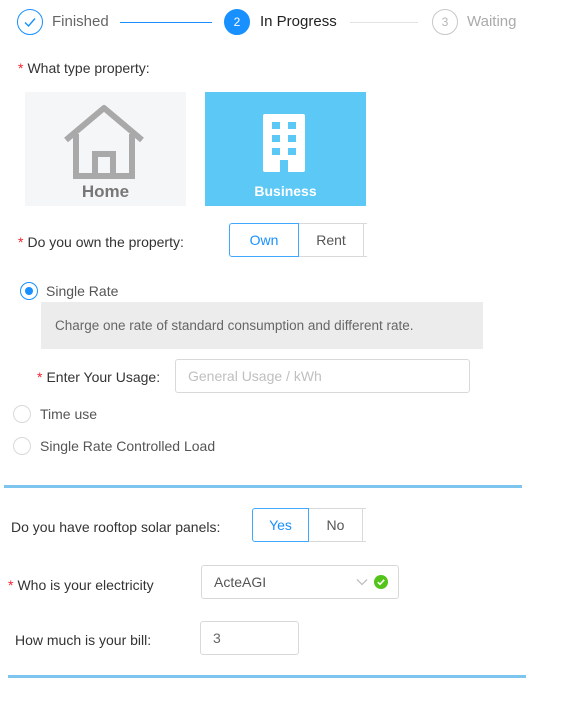  I want to click on step-number: 3, so click(445, 22).